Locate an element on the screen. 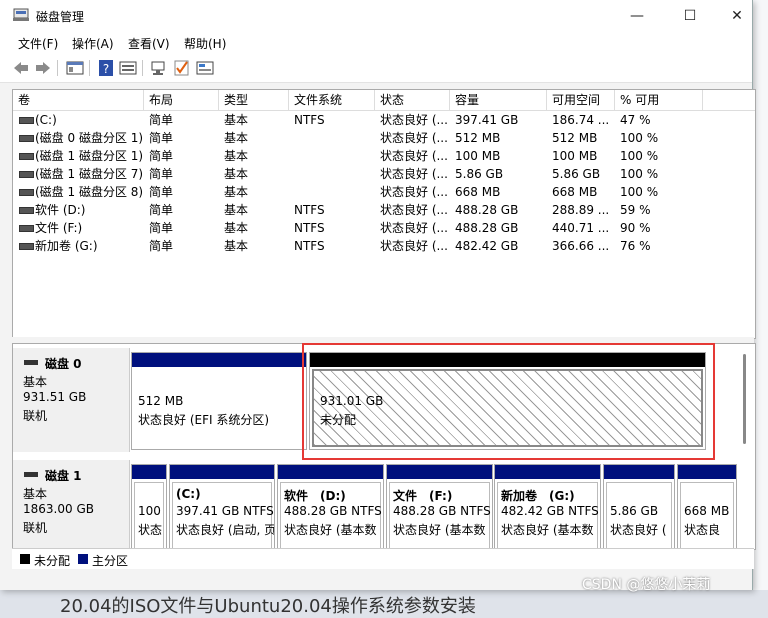 The height and width of the screenshot is (618, 768). properties-icon is located at coordinates (128, 68).